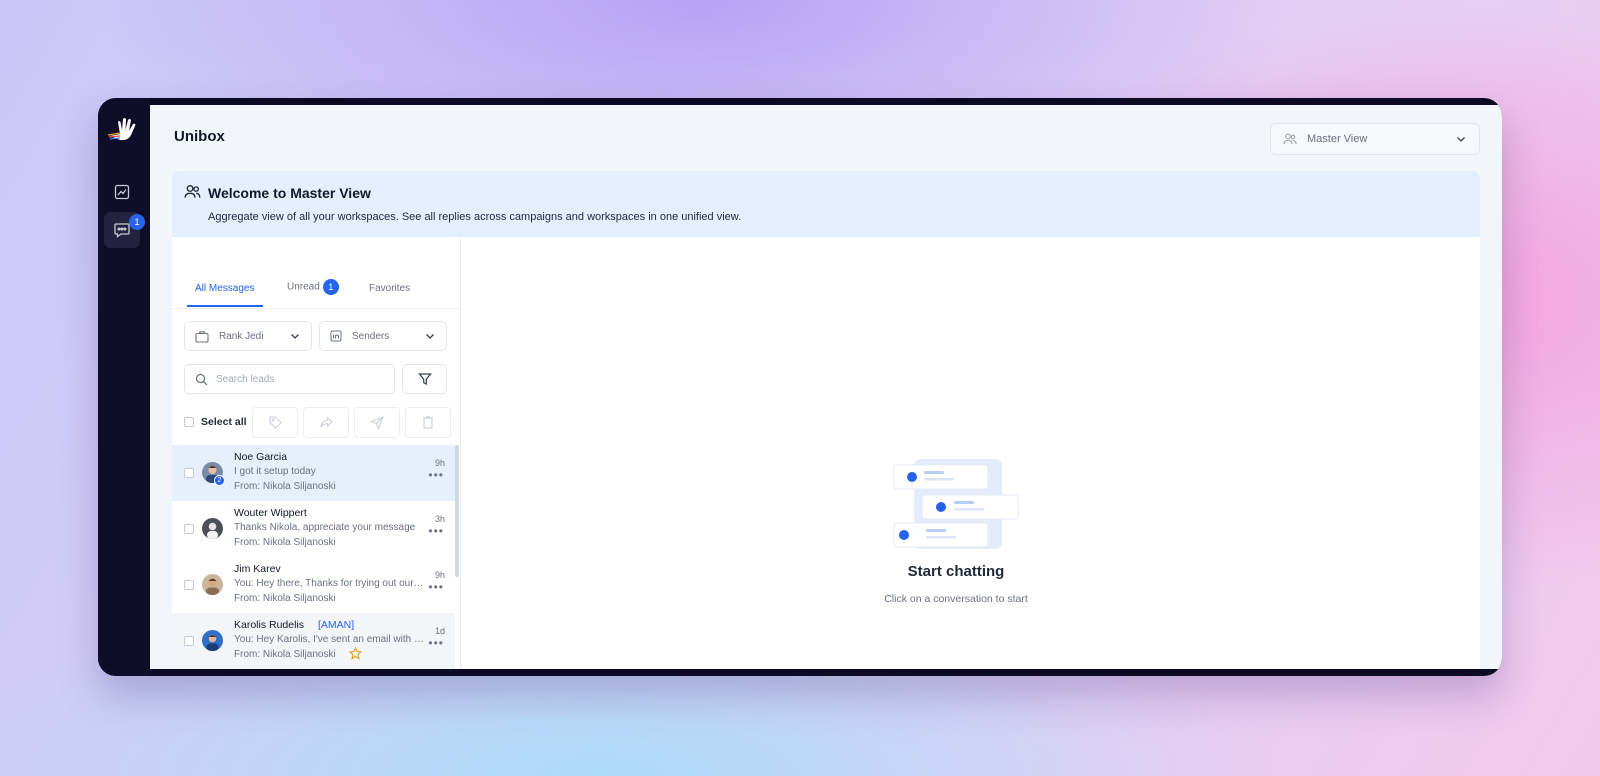  Describe the element at coordinates (956, 599) in the screenshot. I see `empty-state-subtitle: Click on a conversation to start` at that location.